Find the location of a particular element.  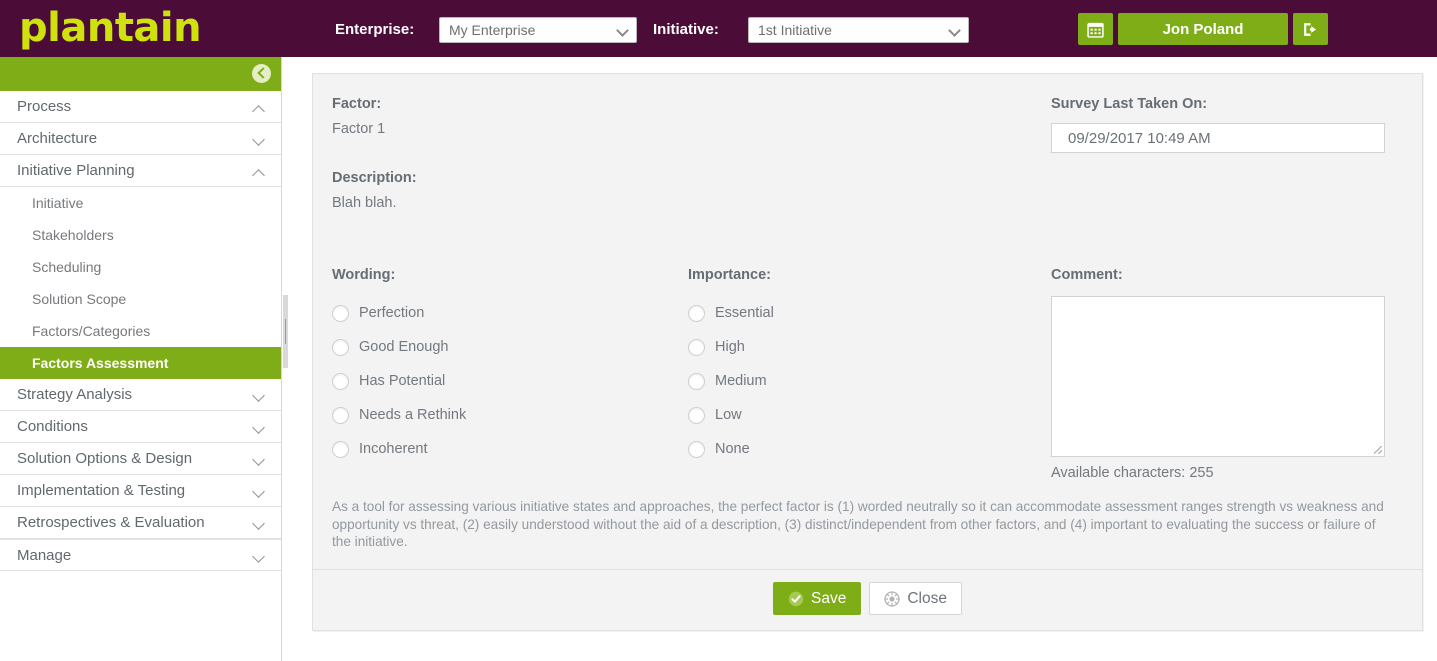

save-button: Save is located at coordinates (817, 598).